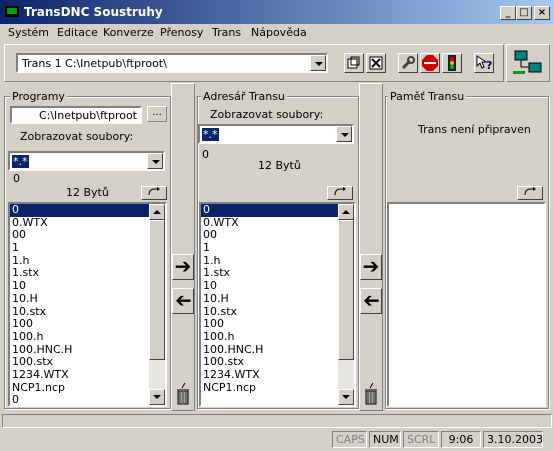 This screenshot has height=451, width=554. What do you see at coordinates (94, 63) in the screenshot?
I see `trans-combo-value: Trans 1 C:\Inetpub\ftproot\` at bounding box center [94, 63].